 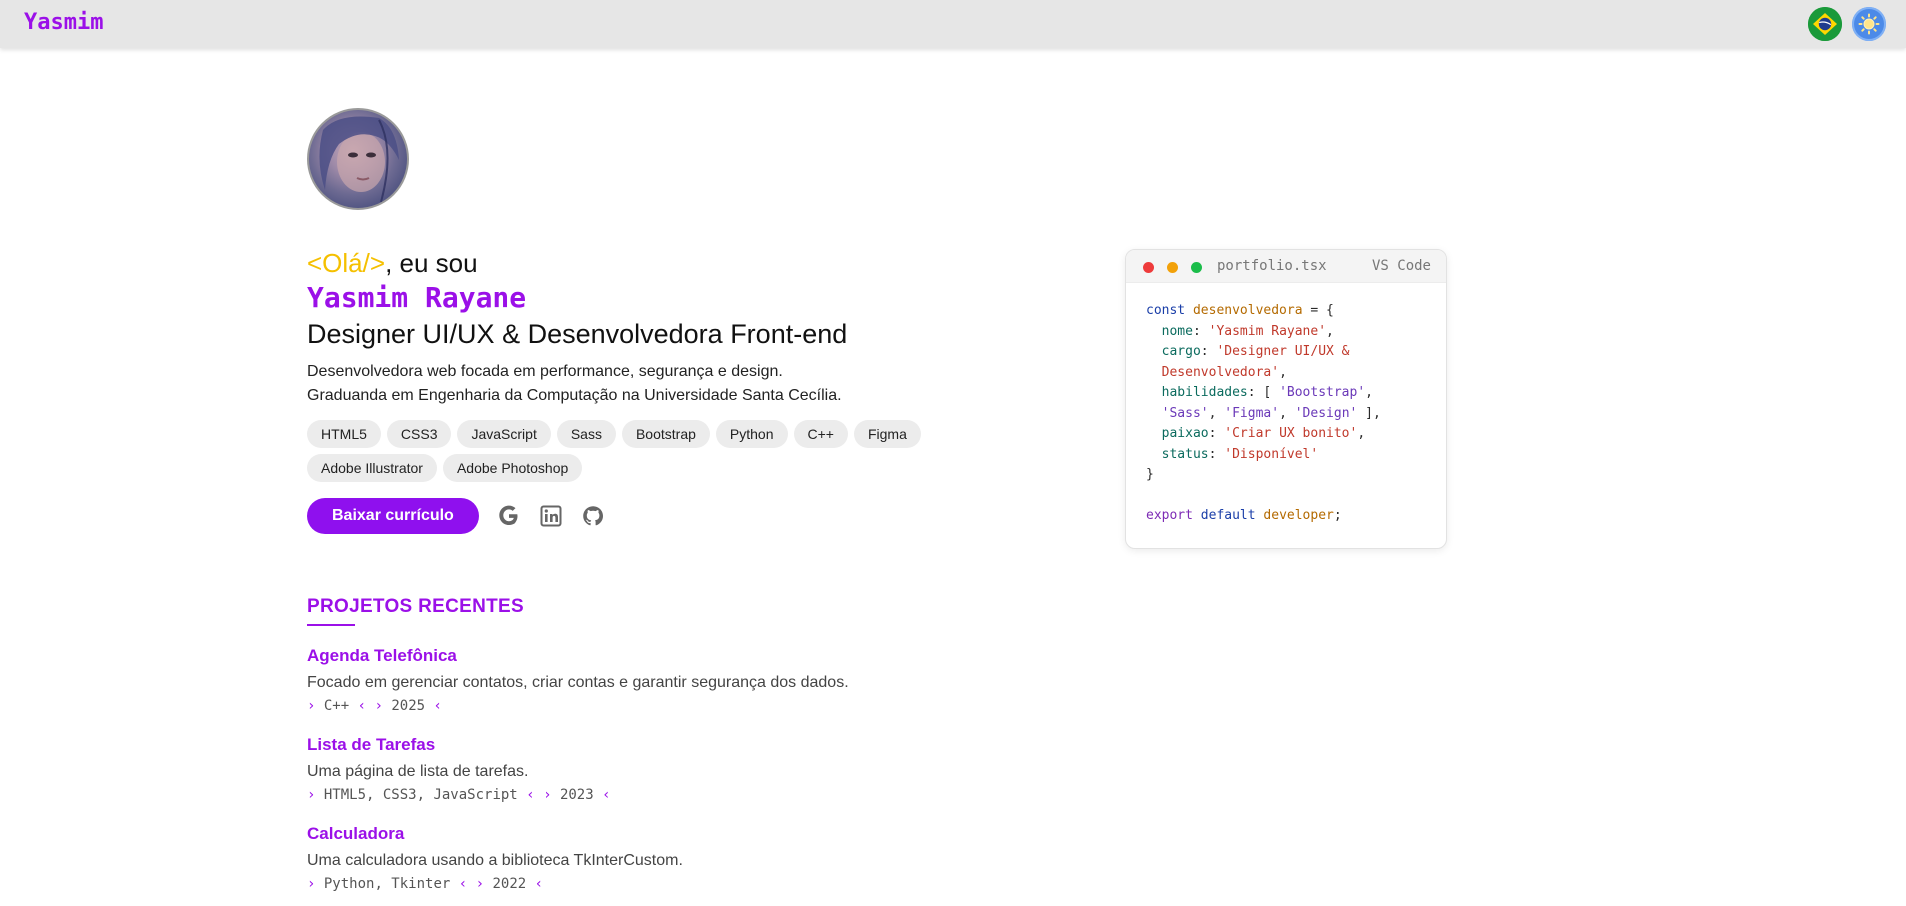 What do you see at coordinates (1172, 267) in the screenshot?
I see `window-minimize-dot` at bounding box center [1172, 267].